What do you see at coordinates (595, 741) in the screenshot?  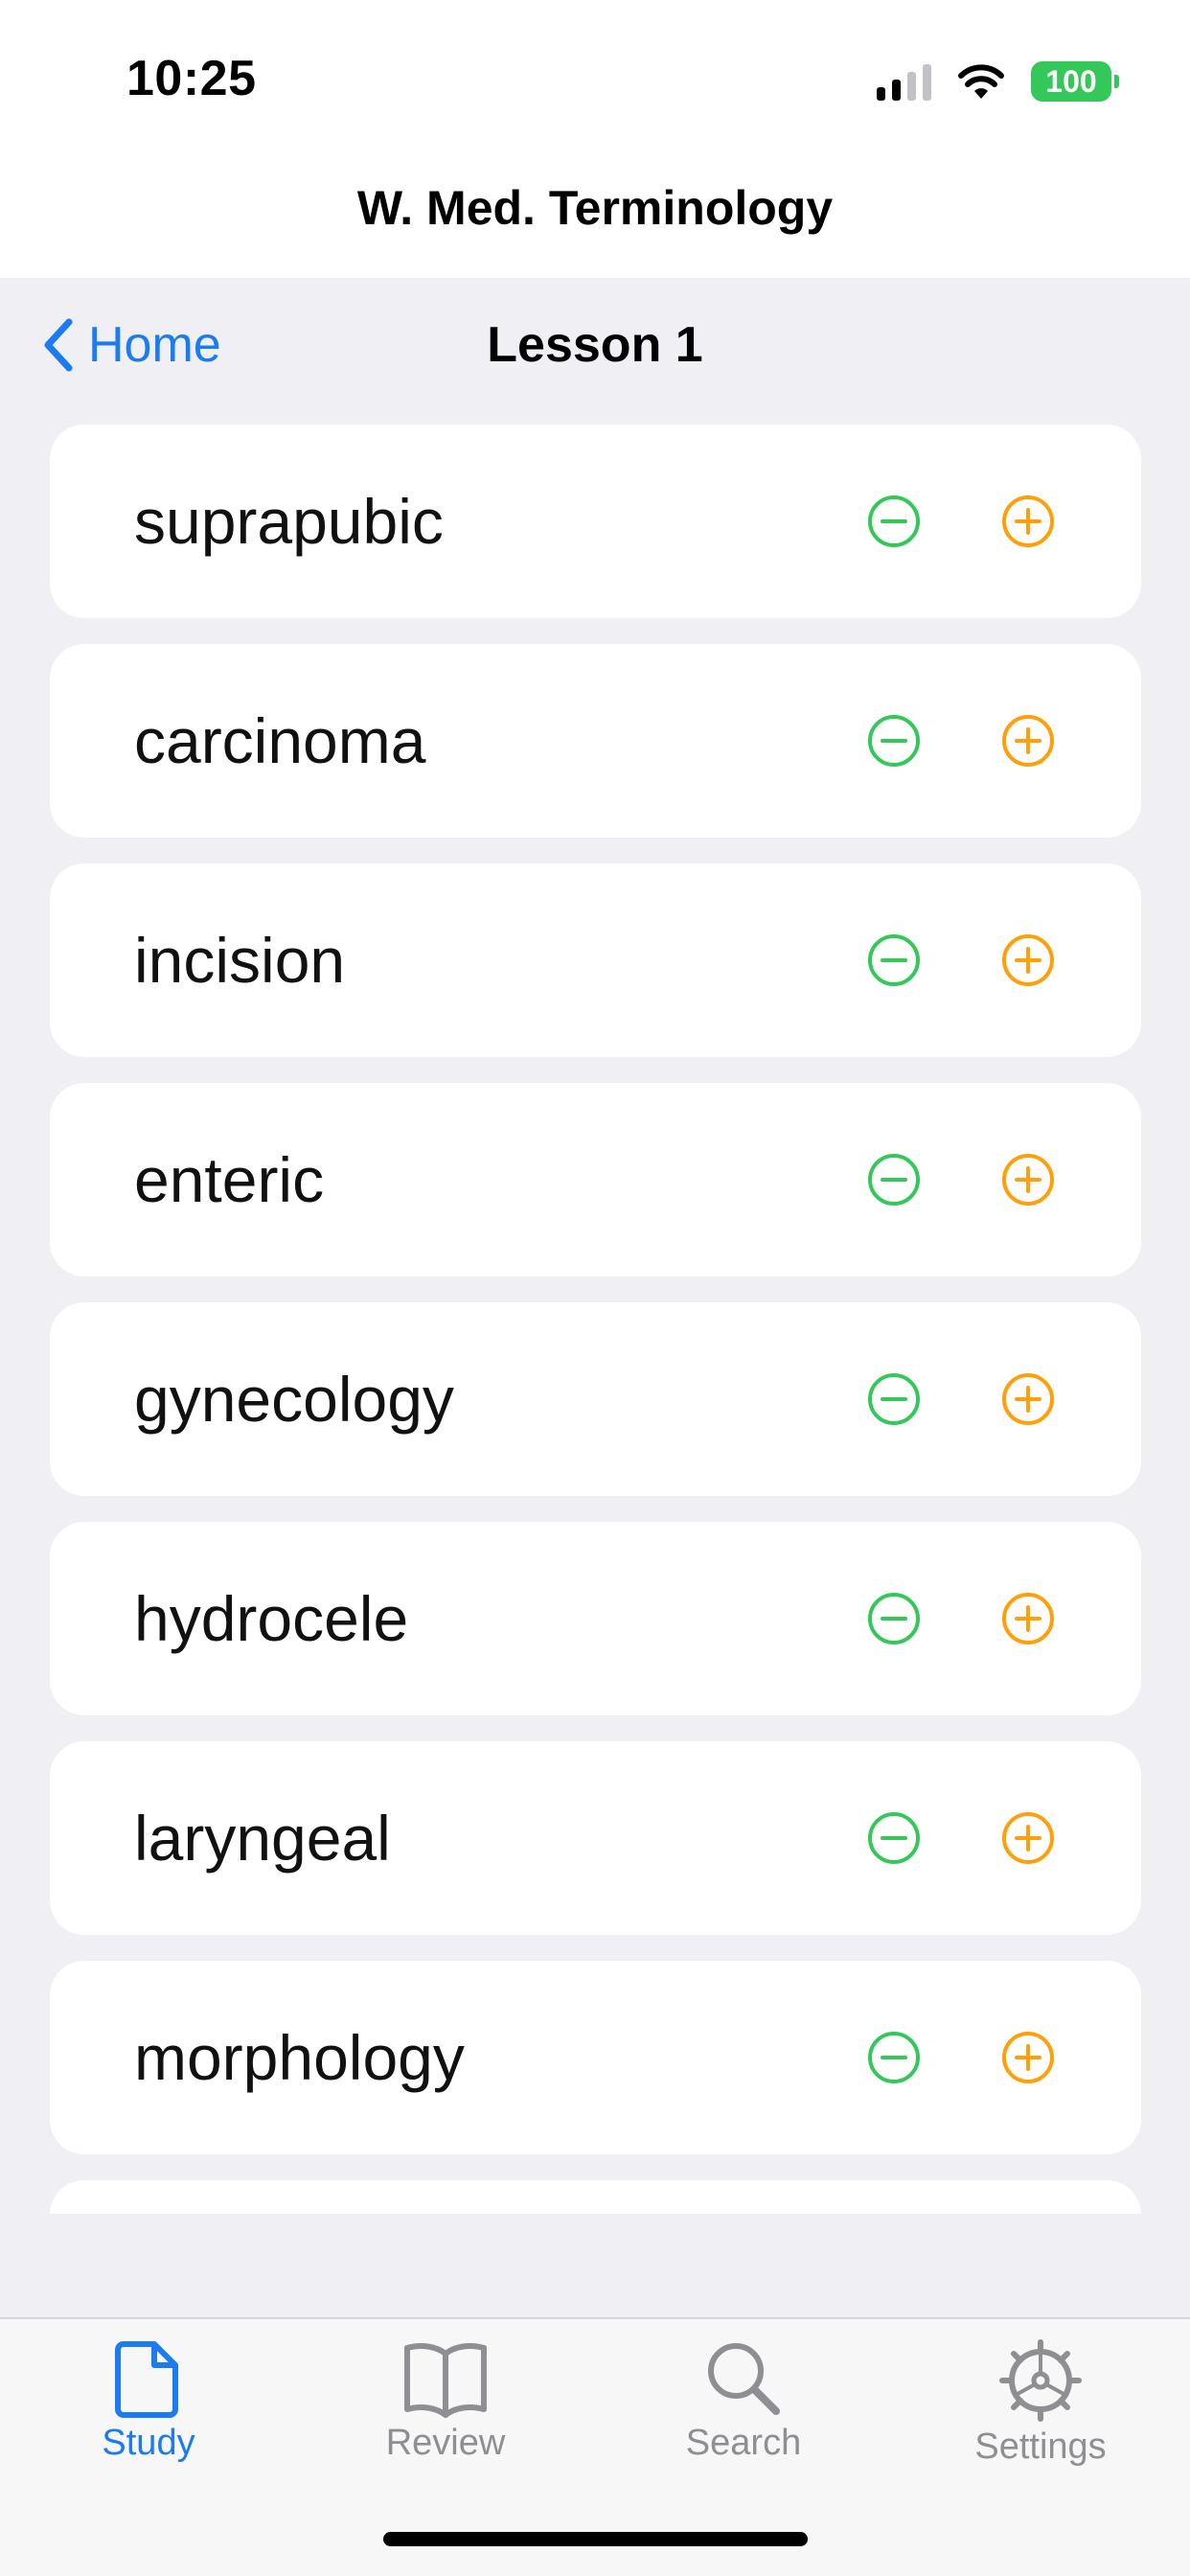 I see `list-item: carcinoma` at bounding box center [595, 741].